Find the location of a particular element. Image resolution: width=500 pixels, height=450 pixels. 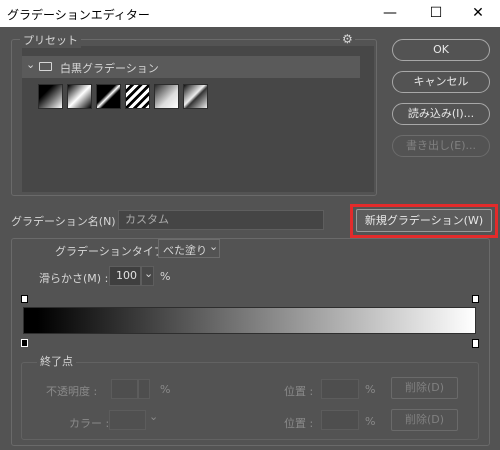

color-position-unit: % is located at coordinates (370, 421).